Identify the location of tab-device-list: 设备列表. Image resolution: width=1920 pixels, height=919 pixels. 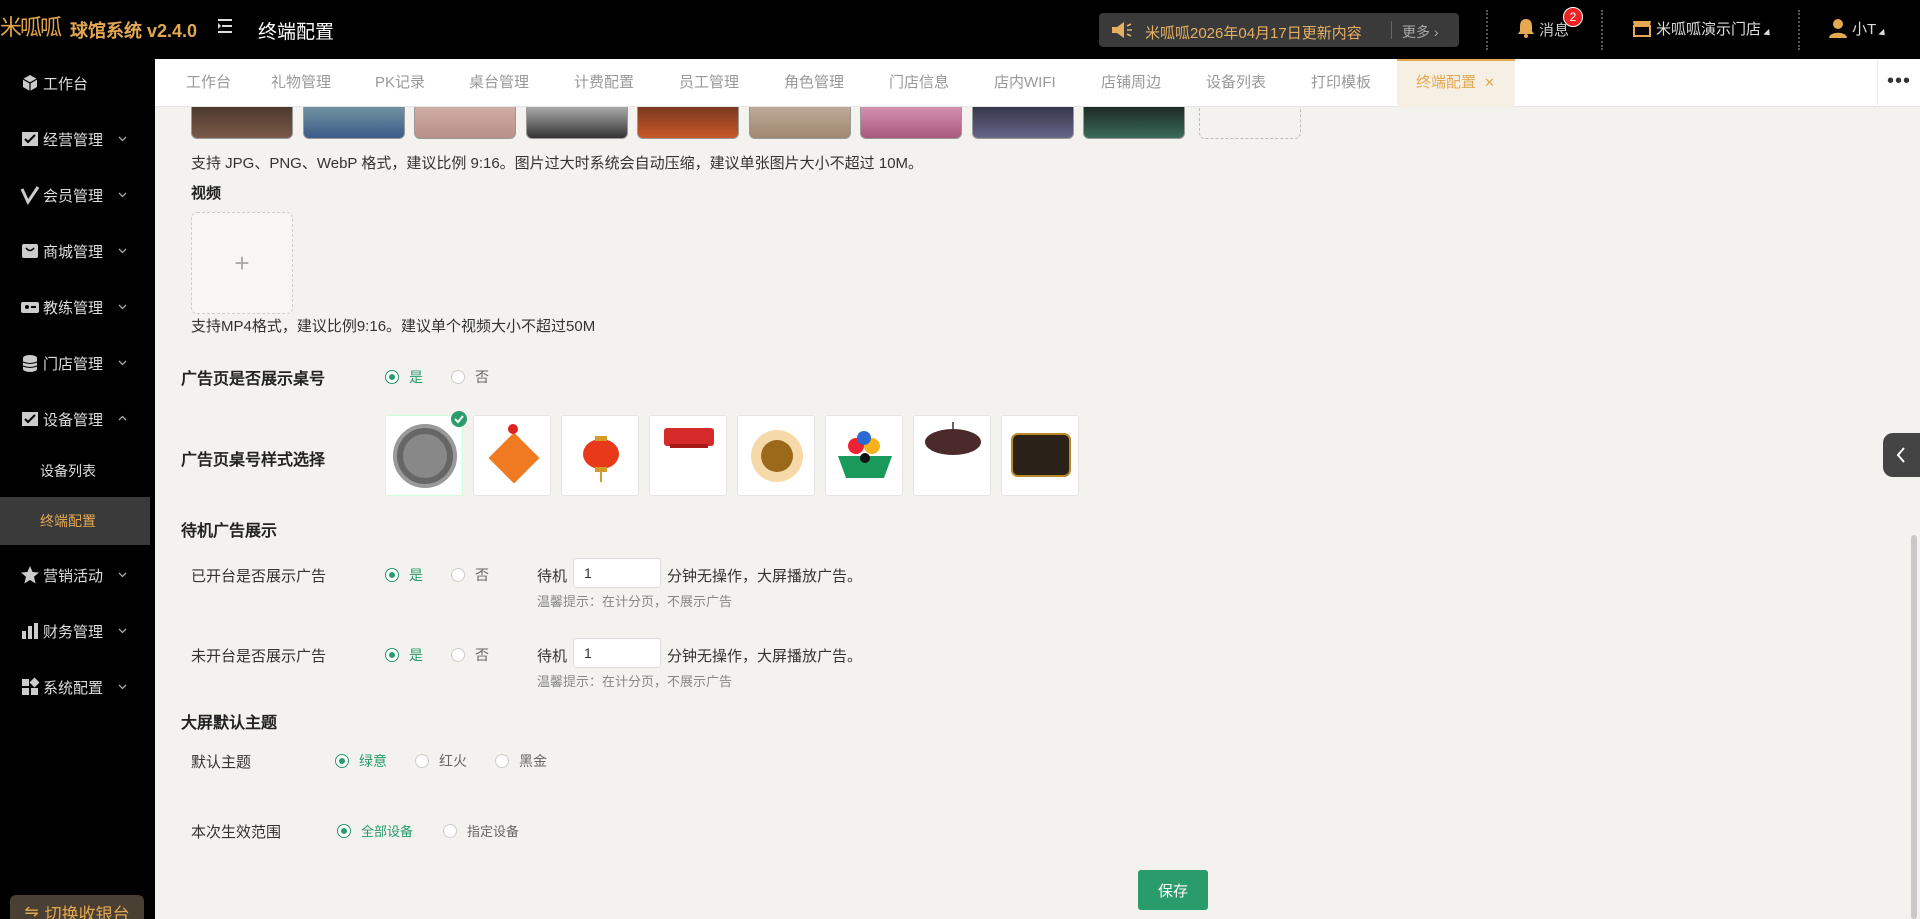
(1236, 83).